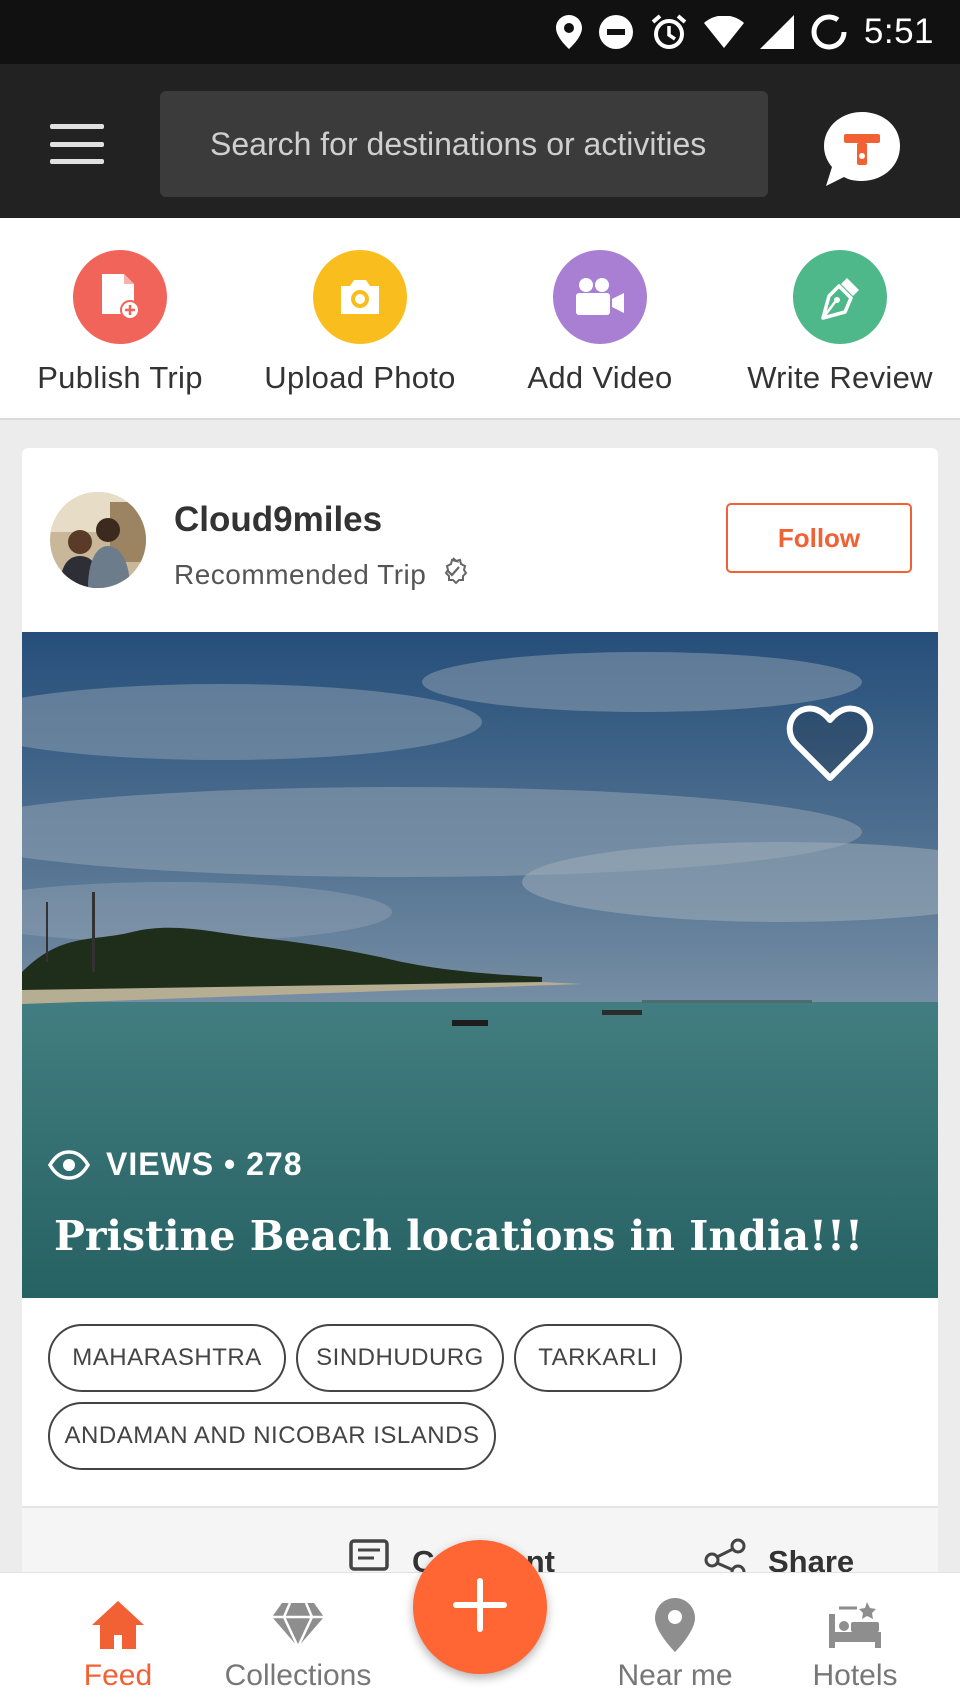 This screenshot has height=1706, width=960. I want to click on upload-photo-label: Upload Photo, so click(360, 377).